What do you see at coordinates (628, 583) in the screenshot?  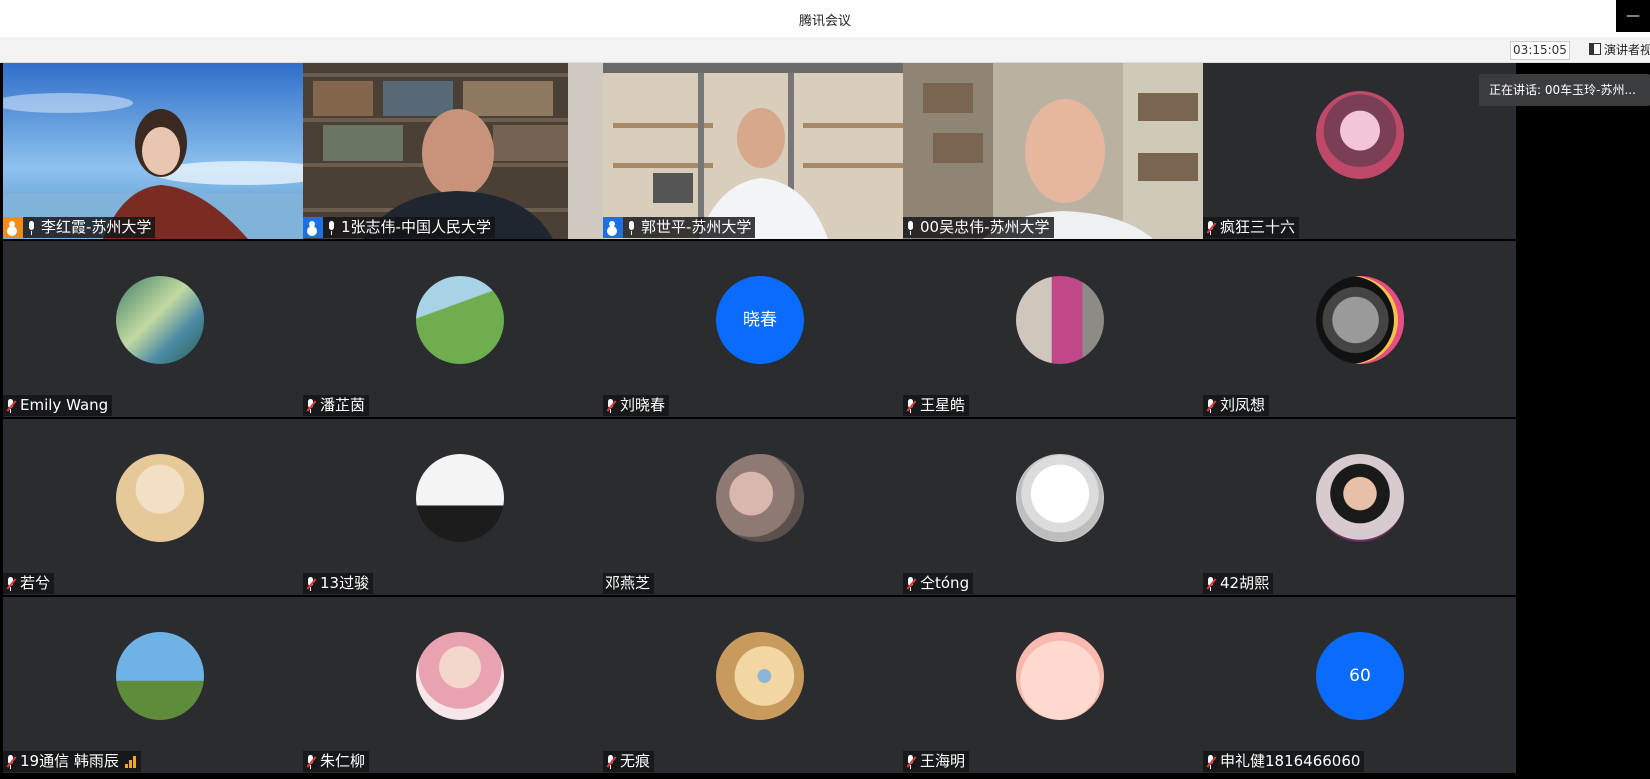 I see `participant-name: 邓燕芝` at bounding box center [628, 583].